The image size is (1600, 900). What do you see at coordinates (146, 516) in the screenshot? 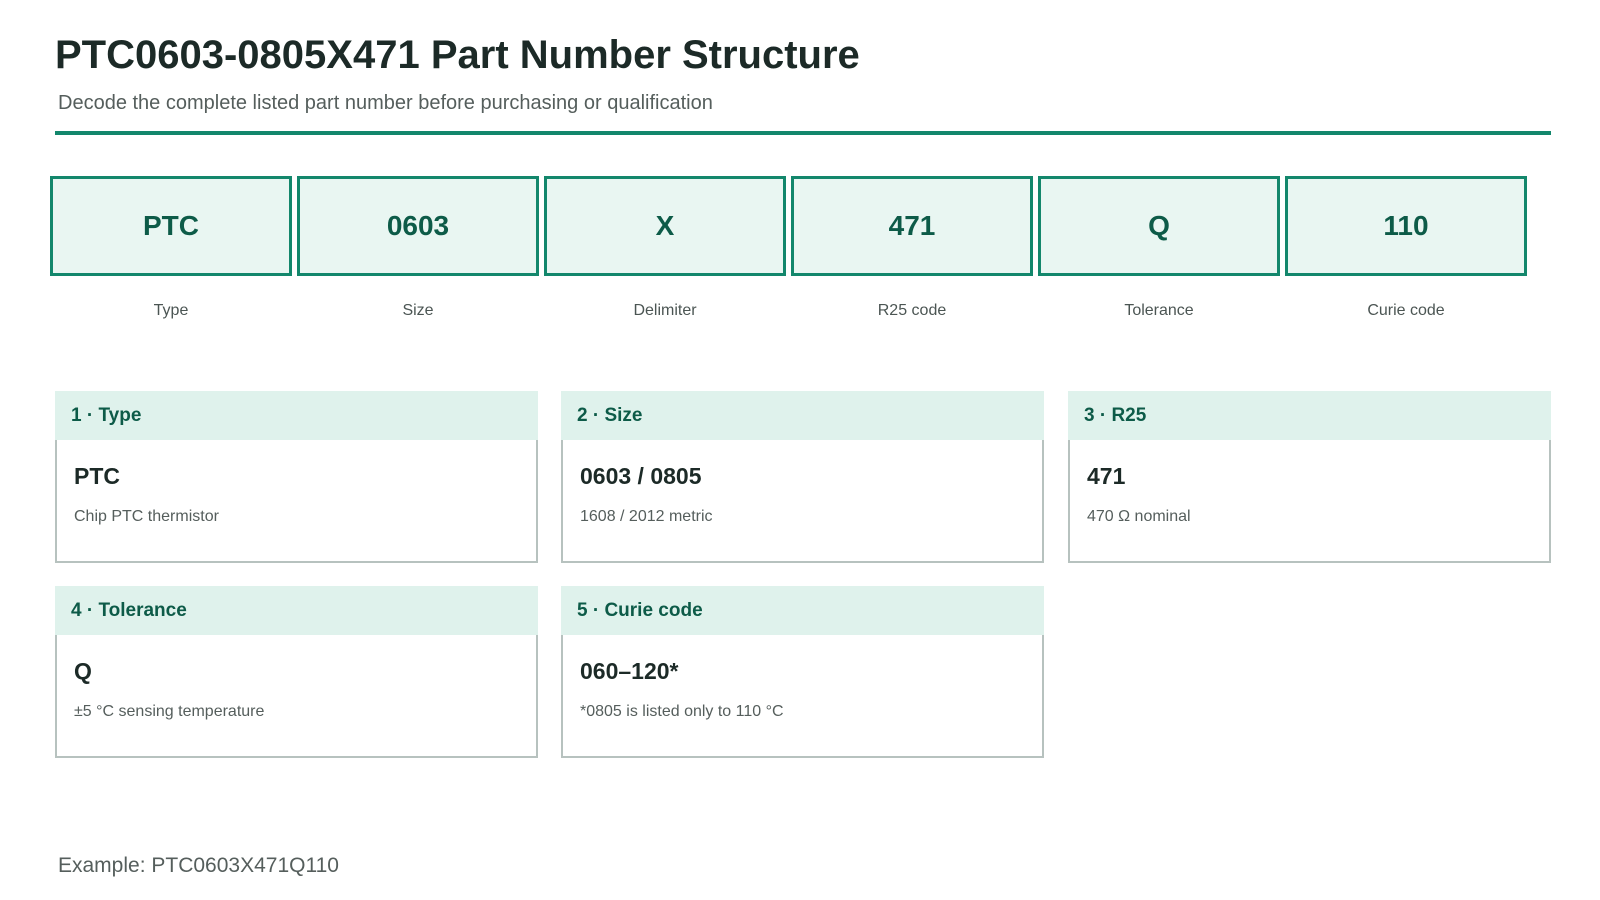
I see `card-description: Chip PTC thermistor` at bounding box center [146, 516].